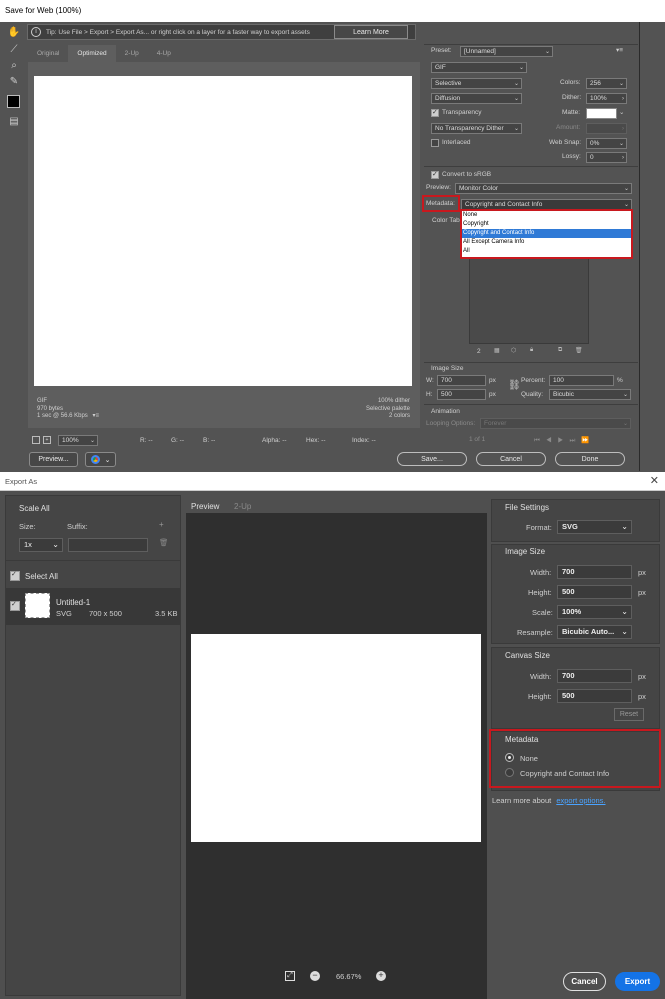 The height and width of the screenshot is (999, 665). What do you see at coordinates (543, 188) in the screenshot?
I see `preview-color-select: Monitor Color ⌄` at bounding box center [543, 188].